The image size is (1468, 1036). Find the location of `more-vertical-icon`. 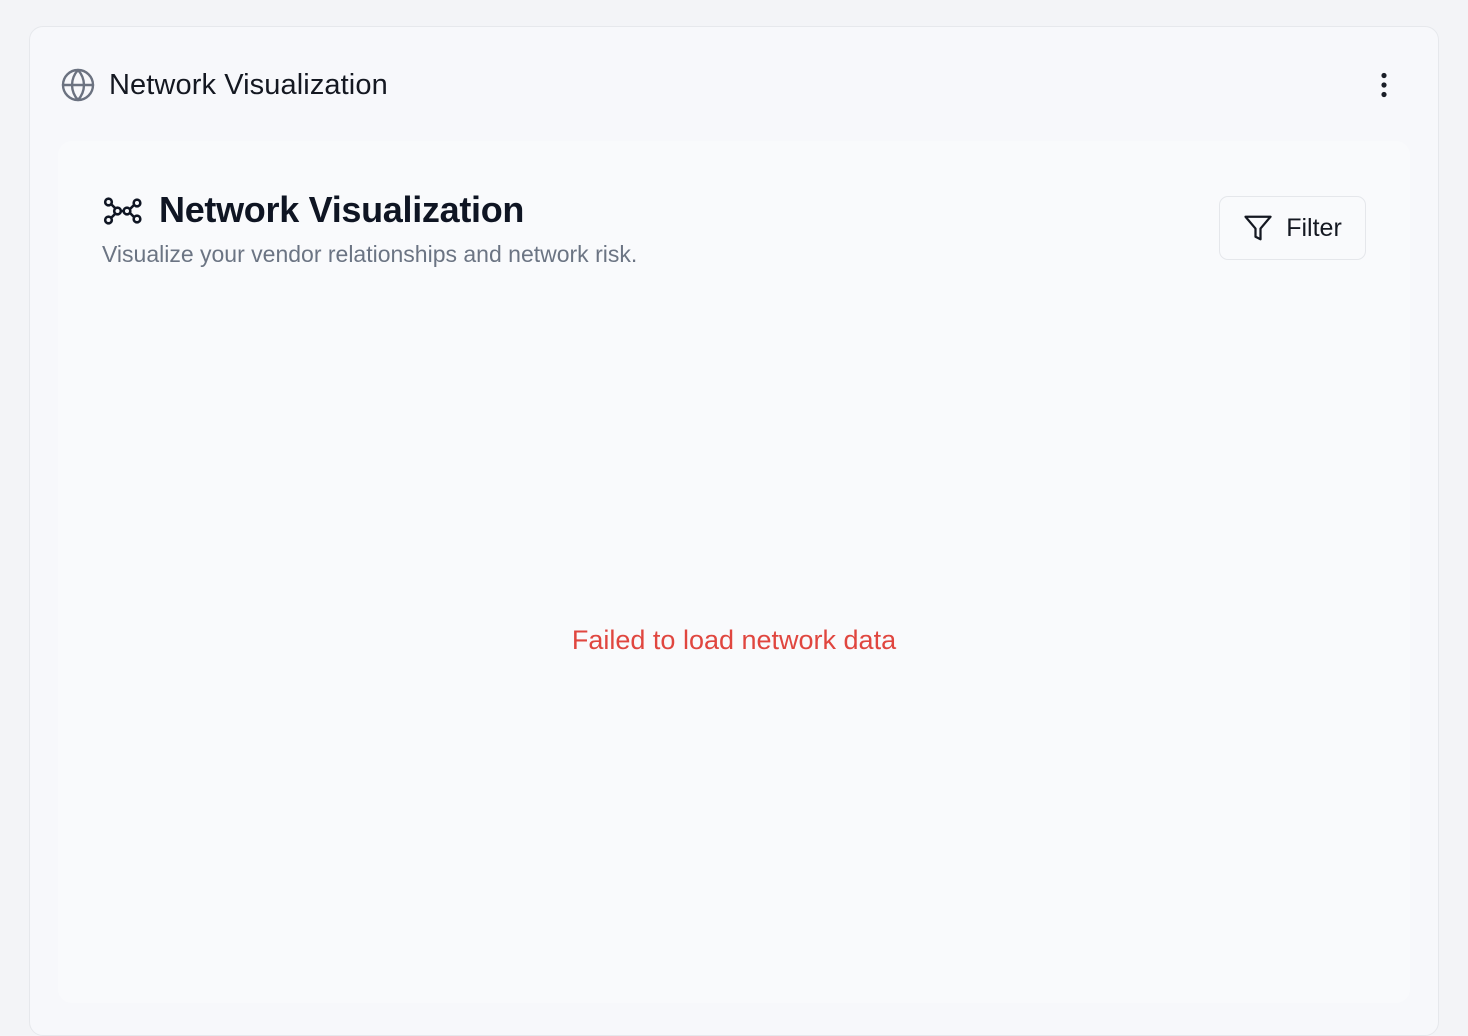

more-vertical-icon is located at coordinates (1384, 85).